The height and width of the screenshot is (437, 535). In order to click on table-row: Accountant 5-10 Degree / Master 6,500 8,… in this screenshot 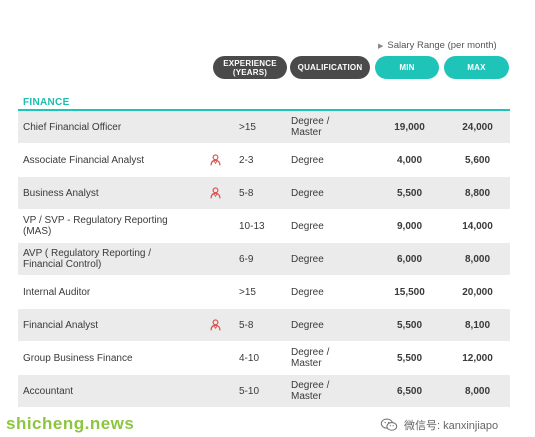, I will do `click(264, 391)`.